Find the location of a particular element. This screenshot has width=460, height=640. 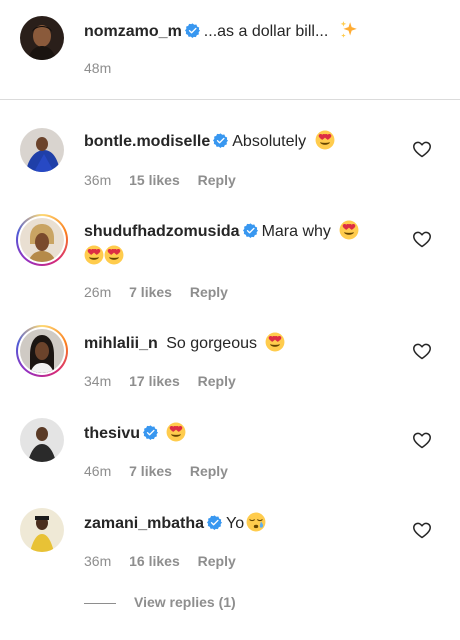

comment-likes: 15 likes is located at coordinates (154, 180).